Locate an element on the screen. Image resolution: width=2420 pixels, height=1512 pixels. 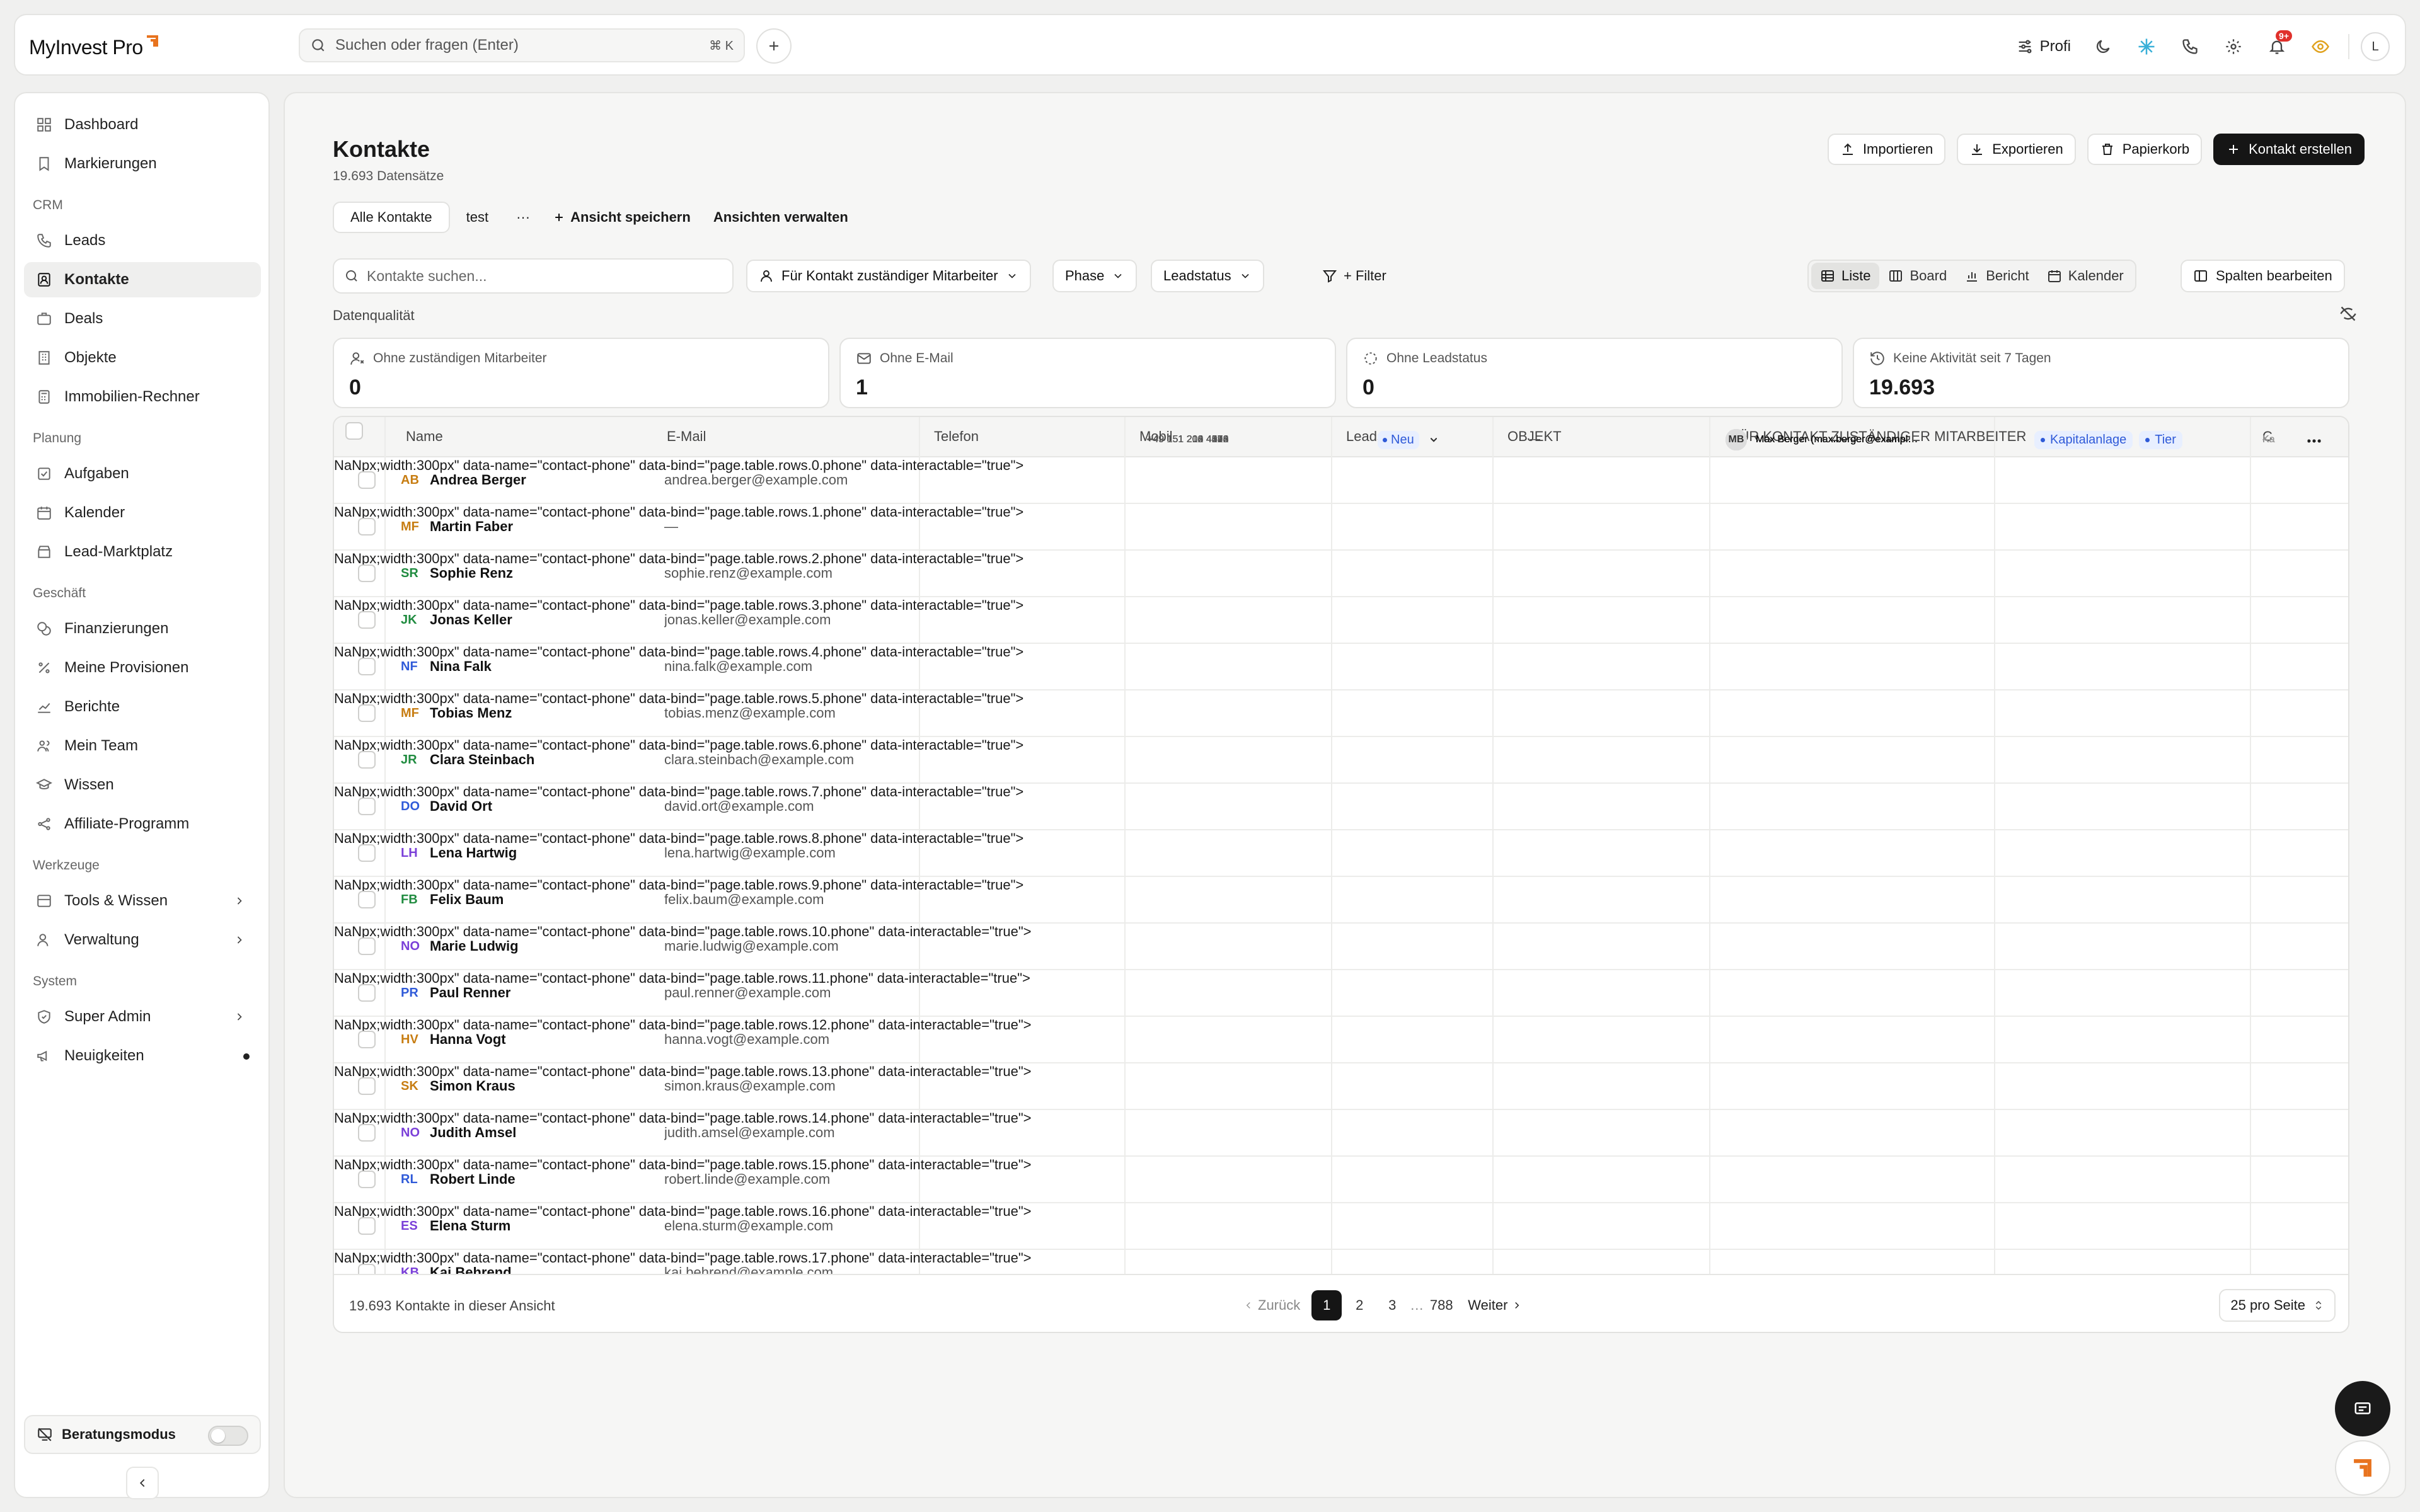
trash-button: Papierkorb is located at coordinates (2145, 149).